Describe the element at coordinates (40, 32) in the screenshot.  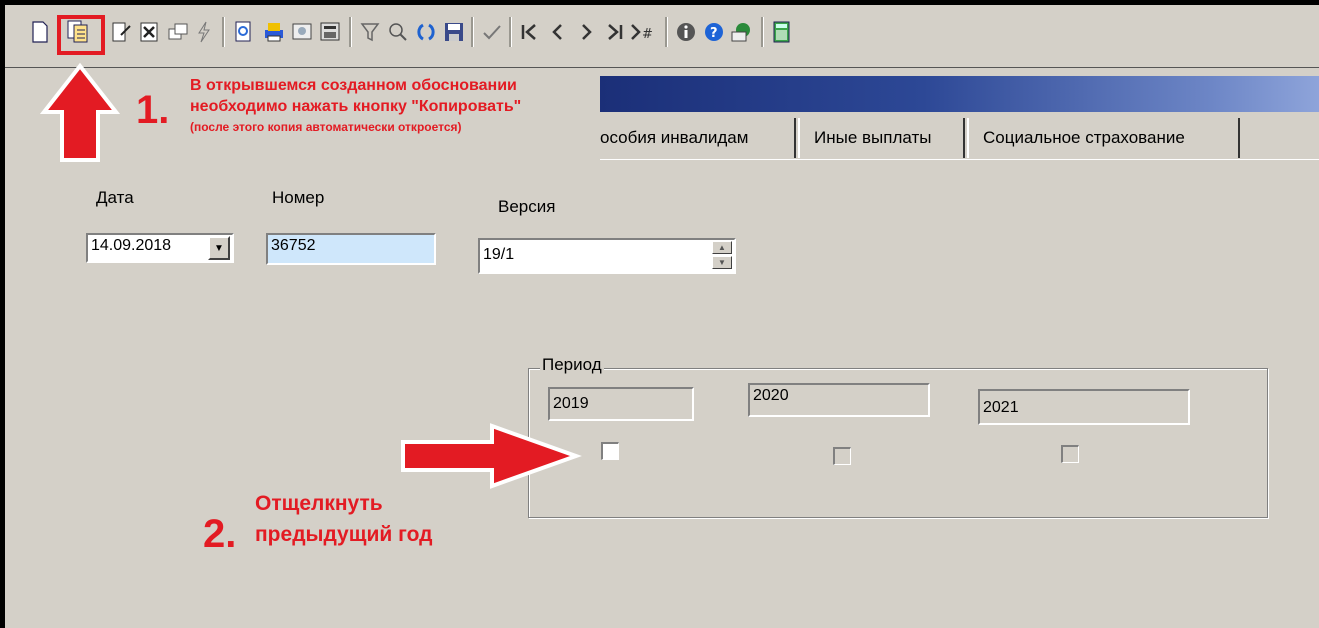
I see `new-doc-icon` at that location.